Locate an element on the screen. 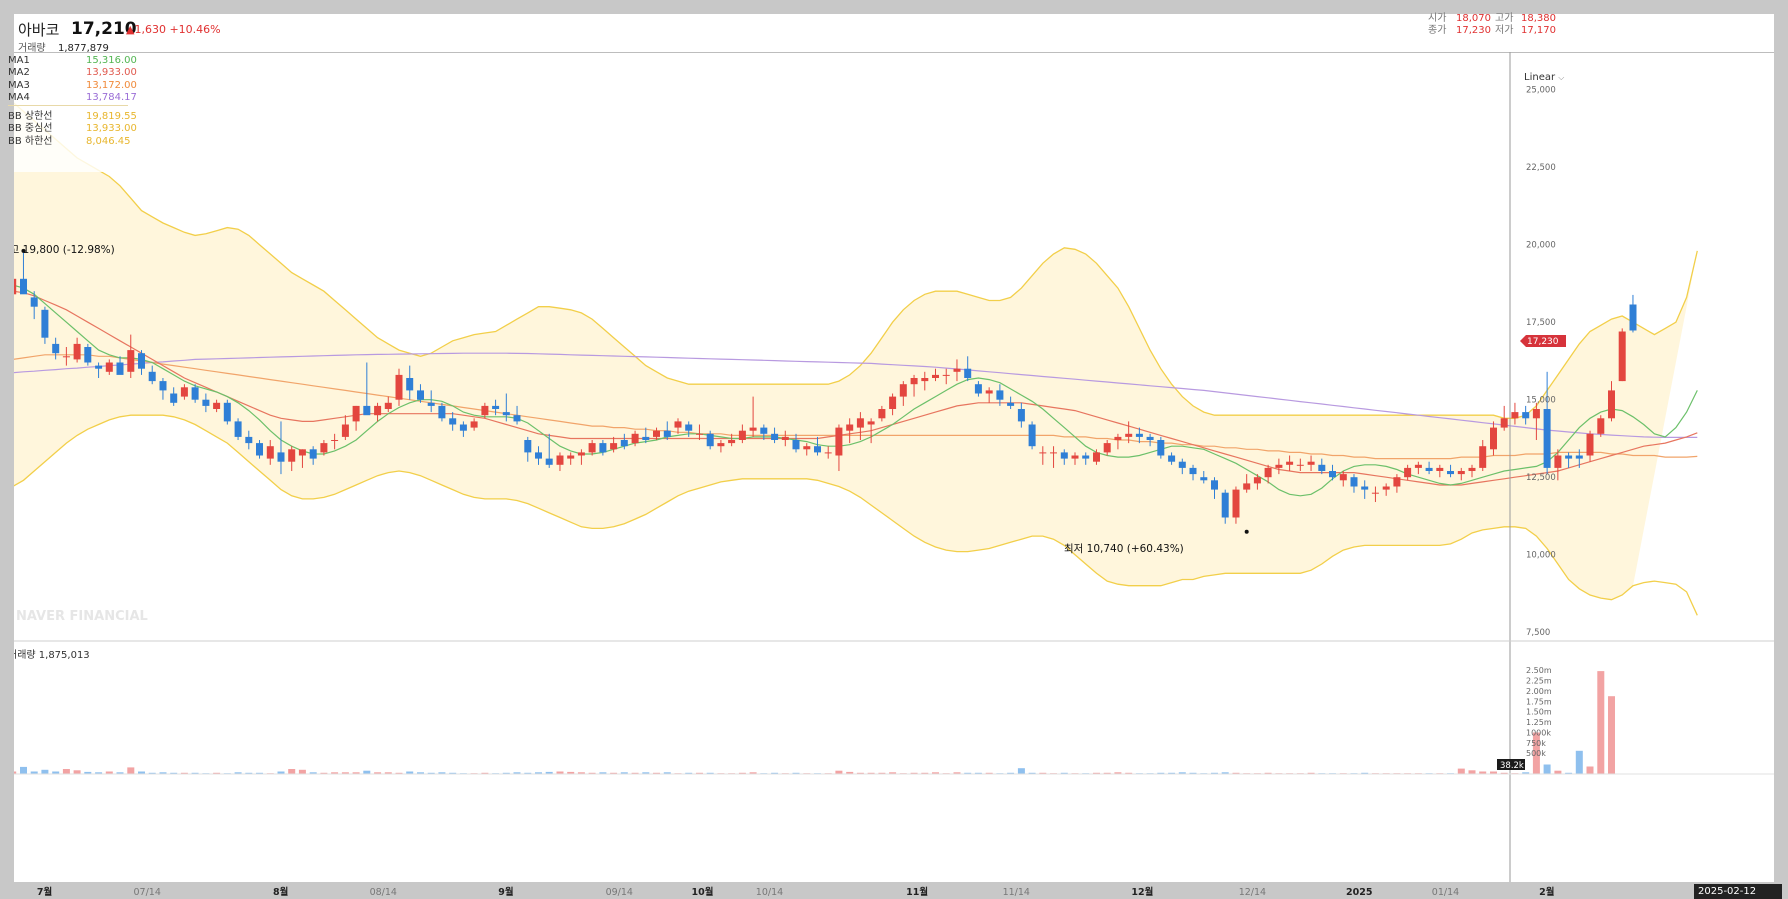  high-marker is located at coordinates (23, 250).